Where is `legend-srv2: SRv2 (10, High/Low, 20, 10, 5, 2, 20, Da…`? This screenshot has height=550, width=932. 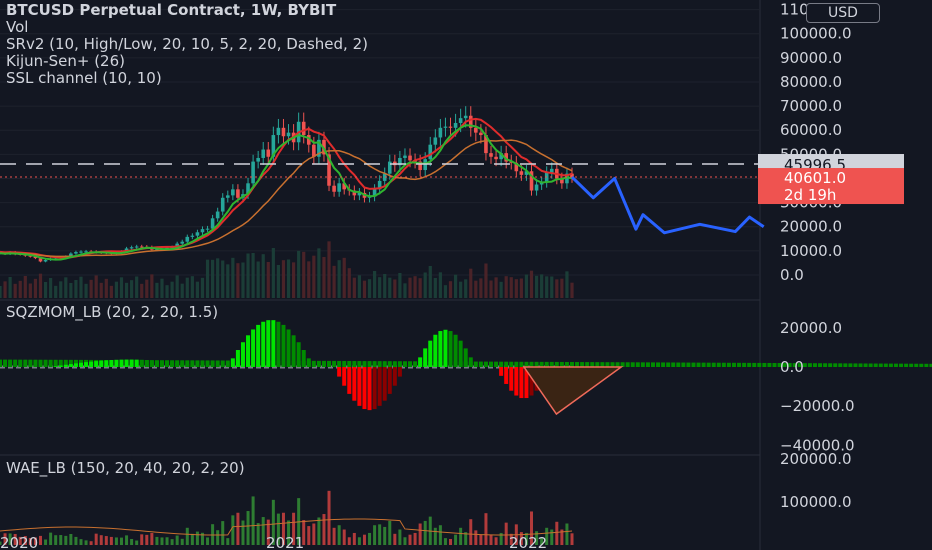 legend-srv2: SRv2 (10, High/Low, 20, 10, 5, 2, 20, Da… is located at coordinates (187, 44).